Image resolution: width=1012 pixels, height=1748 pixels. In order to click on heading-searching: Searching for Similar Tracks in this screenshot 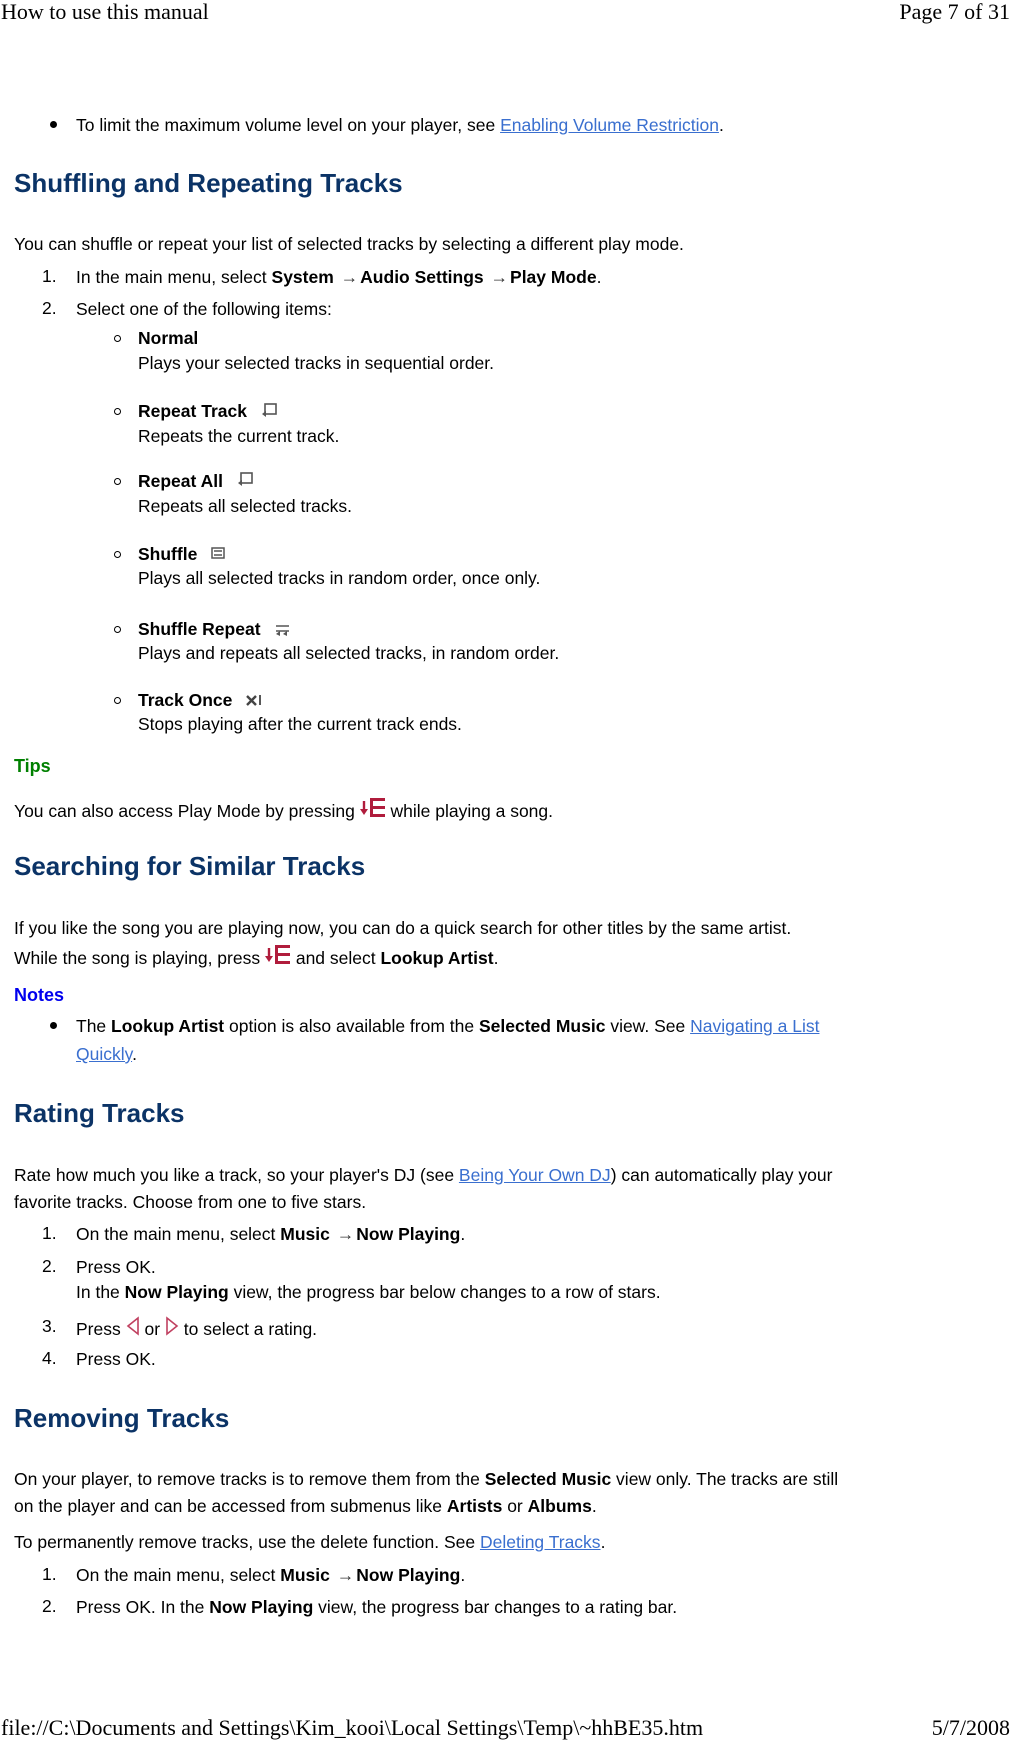, I will do `click(190, 866)`.